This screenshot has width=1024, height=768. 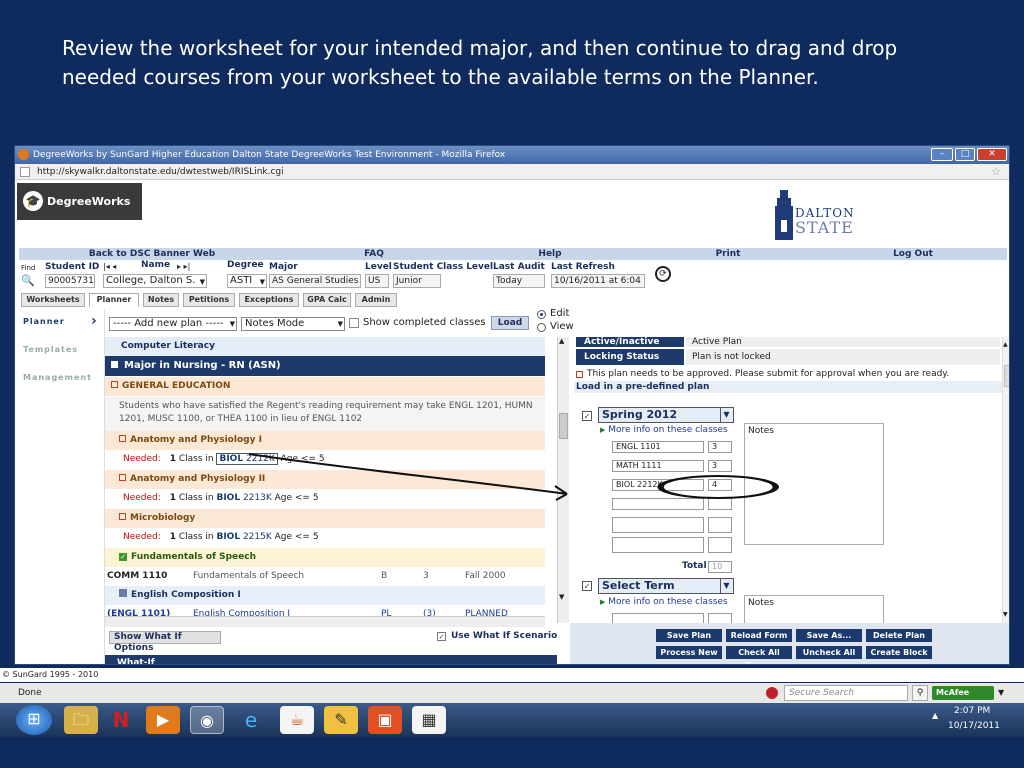 I want to click on bookmark-star-icon: ☆, so click(x=996, y=172).